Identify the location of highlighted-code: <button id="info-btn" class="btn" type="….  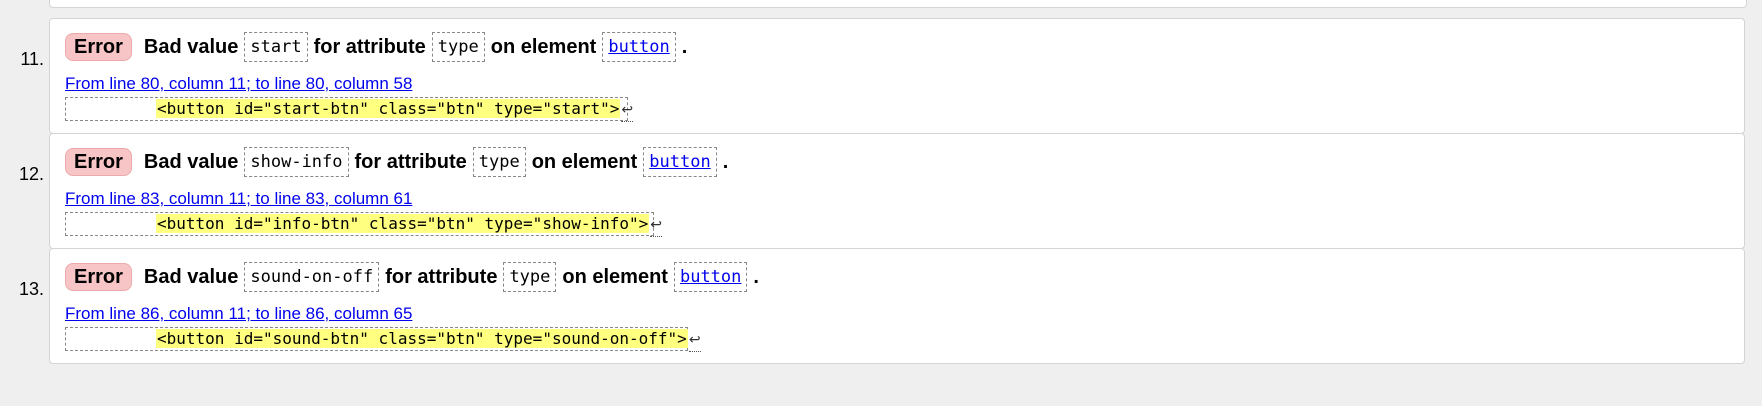
(403, 223).